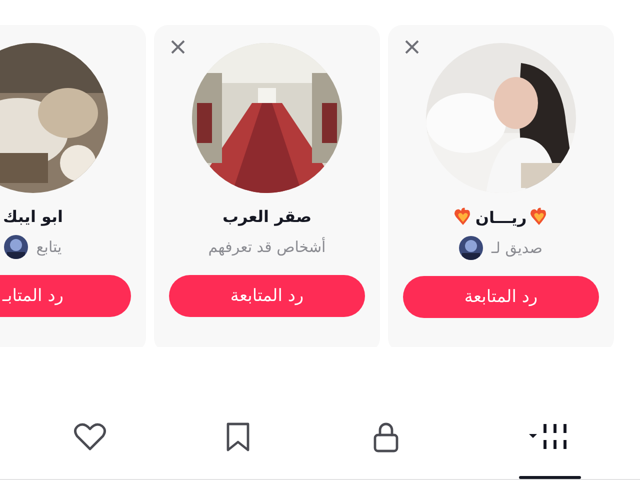  I want to click on follow-back-button: رد المتابـ, so click(65, 296).